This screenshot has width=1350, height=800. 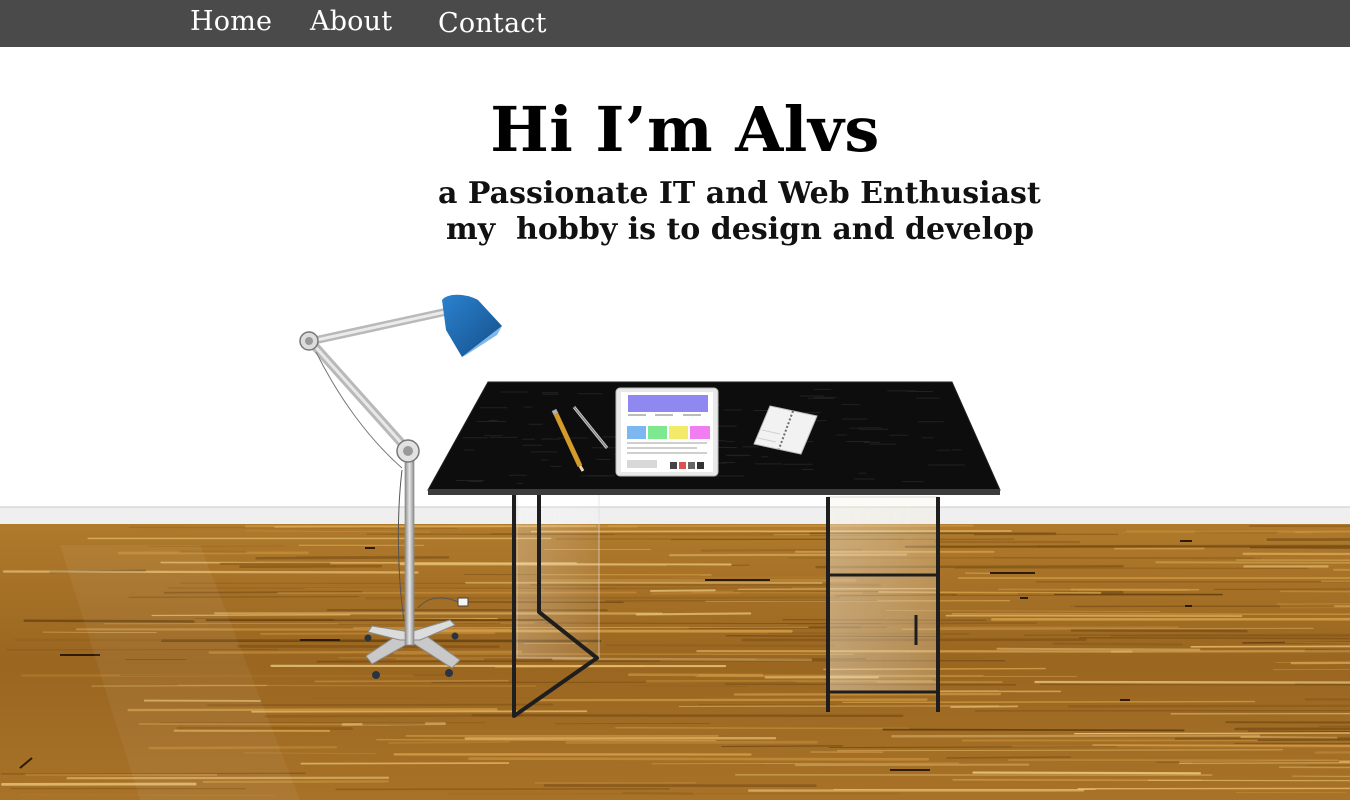 I want to click on tablet, so click(x=667, y=432).